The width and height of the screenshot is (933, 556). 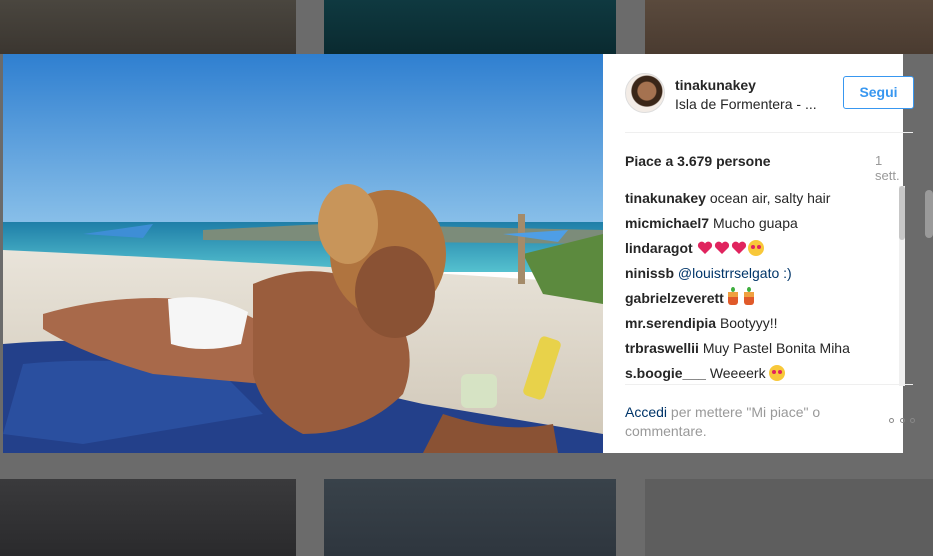 What do you see at coordinates (715, 85) in the screenshot?
I see `post-username: tinakunakey` at bounding box center [715, 85].